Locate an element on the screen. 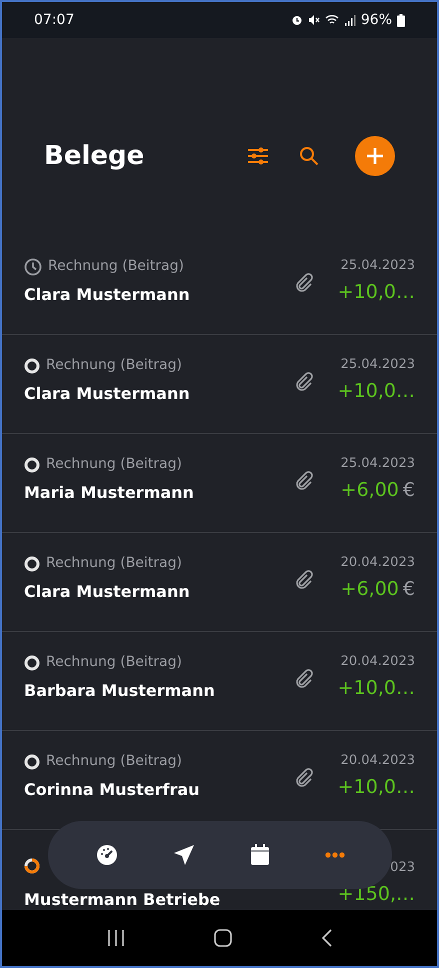 This screenshot has width=439, height=968. mute-icon is located at coordinates (314, 20).